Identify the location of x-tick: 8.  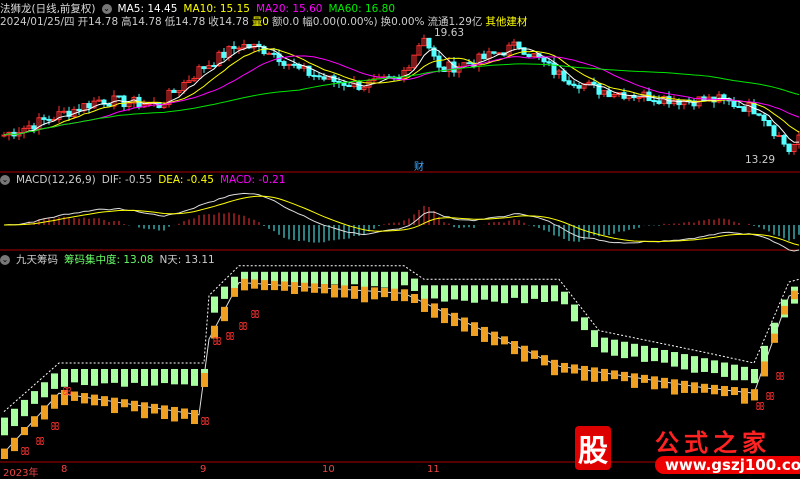
(64, 469).